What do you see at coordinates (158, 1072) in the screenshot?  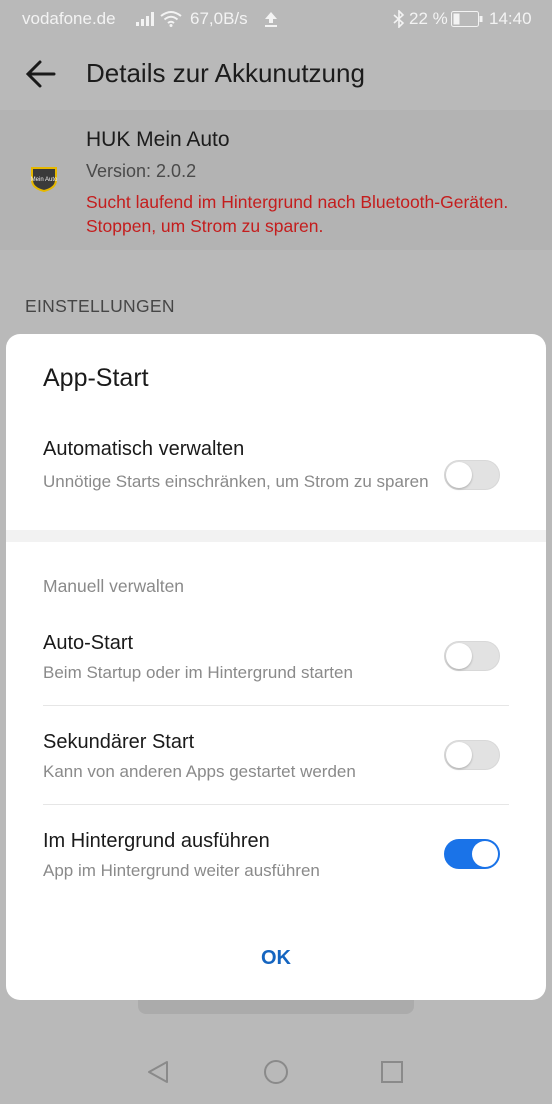 I see `nav-back-icon` at bounding box center [158, 1072].